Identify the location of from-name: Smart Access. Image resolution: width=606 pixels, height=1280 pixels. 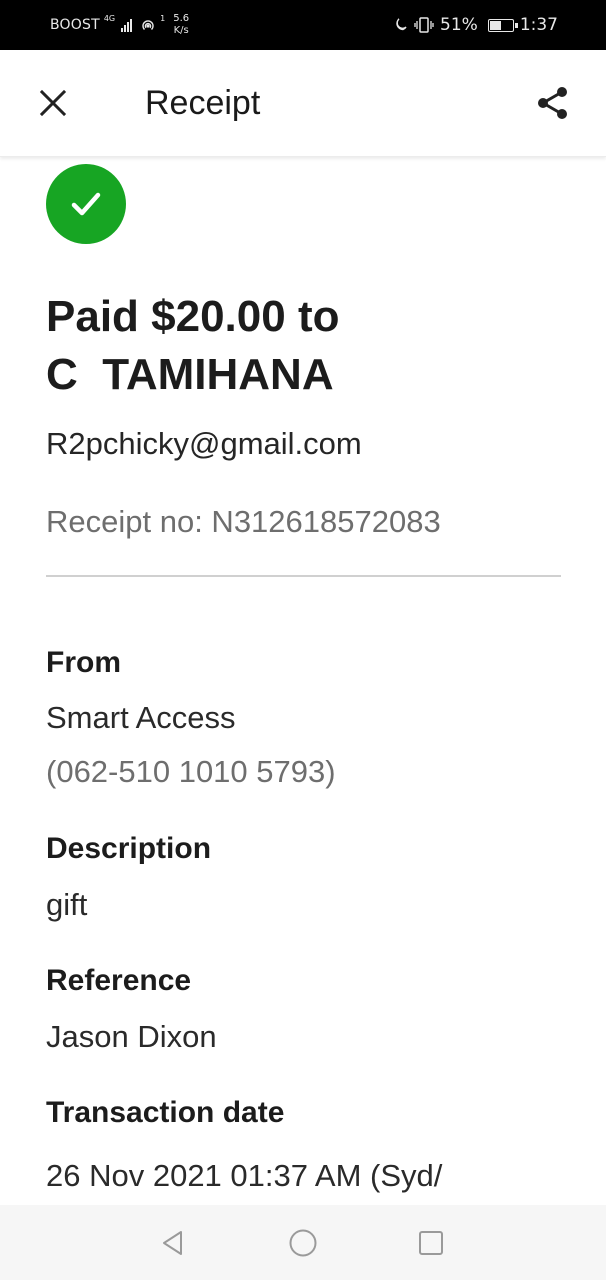
(141, 717).